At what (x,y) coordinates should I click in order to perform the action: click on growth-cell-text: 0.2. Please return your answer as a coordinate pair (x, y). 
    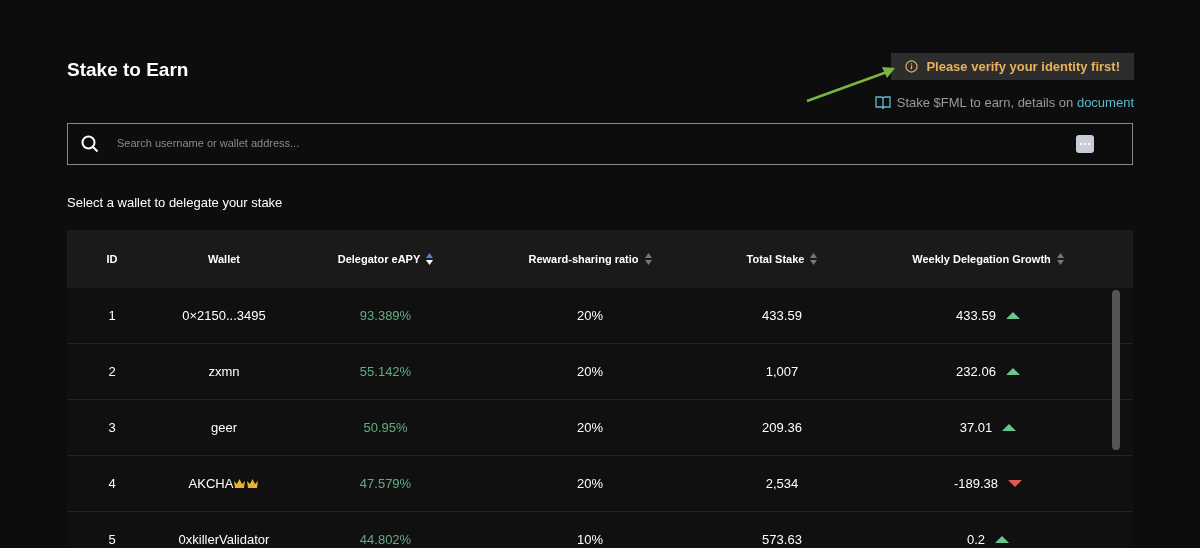
    Looking at the image, I should click on (976, 539).